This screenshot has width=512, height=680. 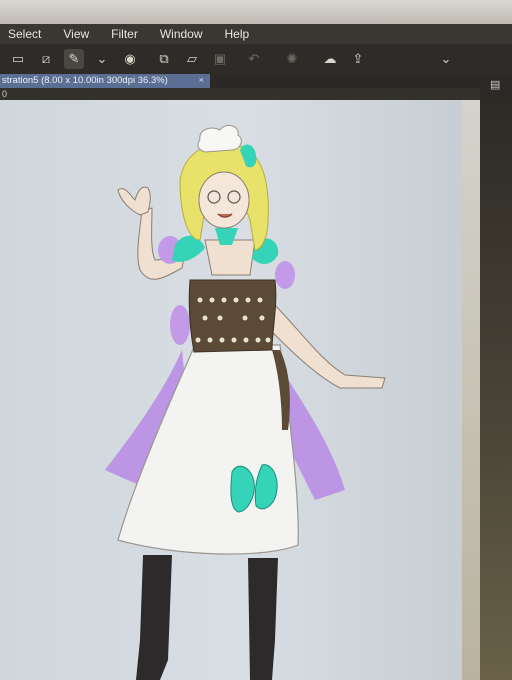 I want to click on menu-bar: Select View Filter Window Help, so click(x=256, y=34).